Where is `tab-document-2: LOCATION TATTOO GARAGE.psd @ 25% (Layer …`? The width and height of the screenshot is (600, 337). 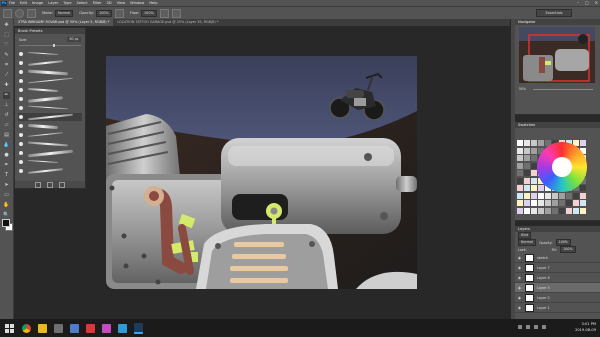
tab-document-2: LOCATION TATTOO GARAGE.psd @ 25% (Layer … is located at coordinates (167, 22).